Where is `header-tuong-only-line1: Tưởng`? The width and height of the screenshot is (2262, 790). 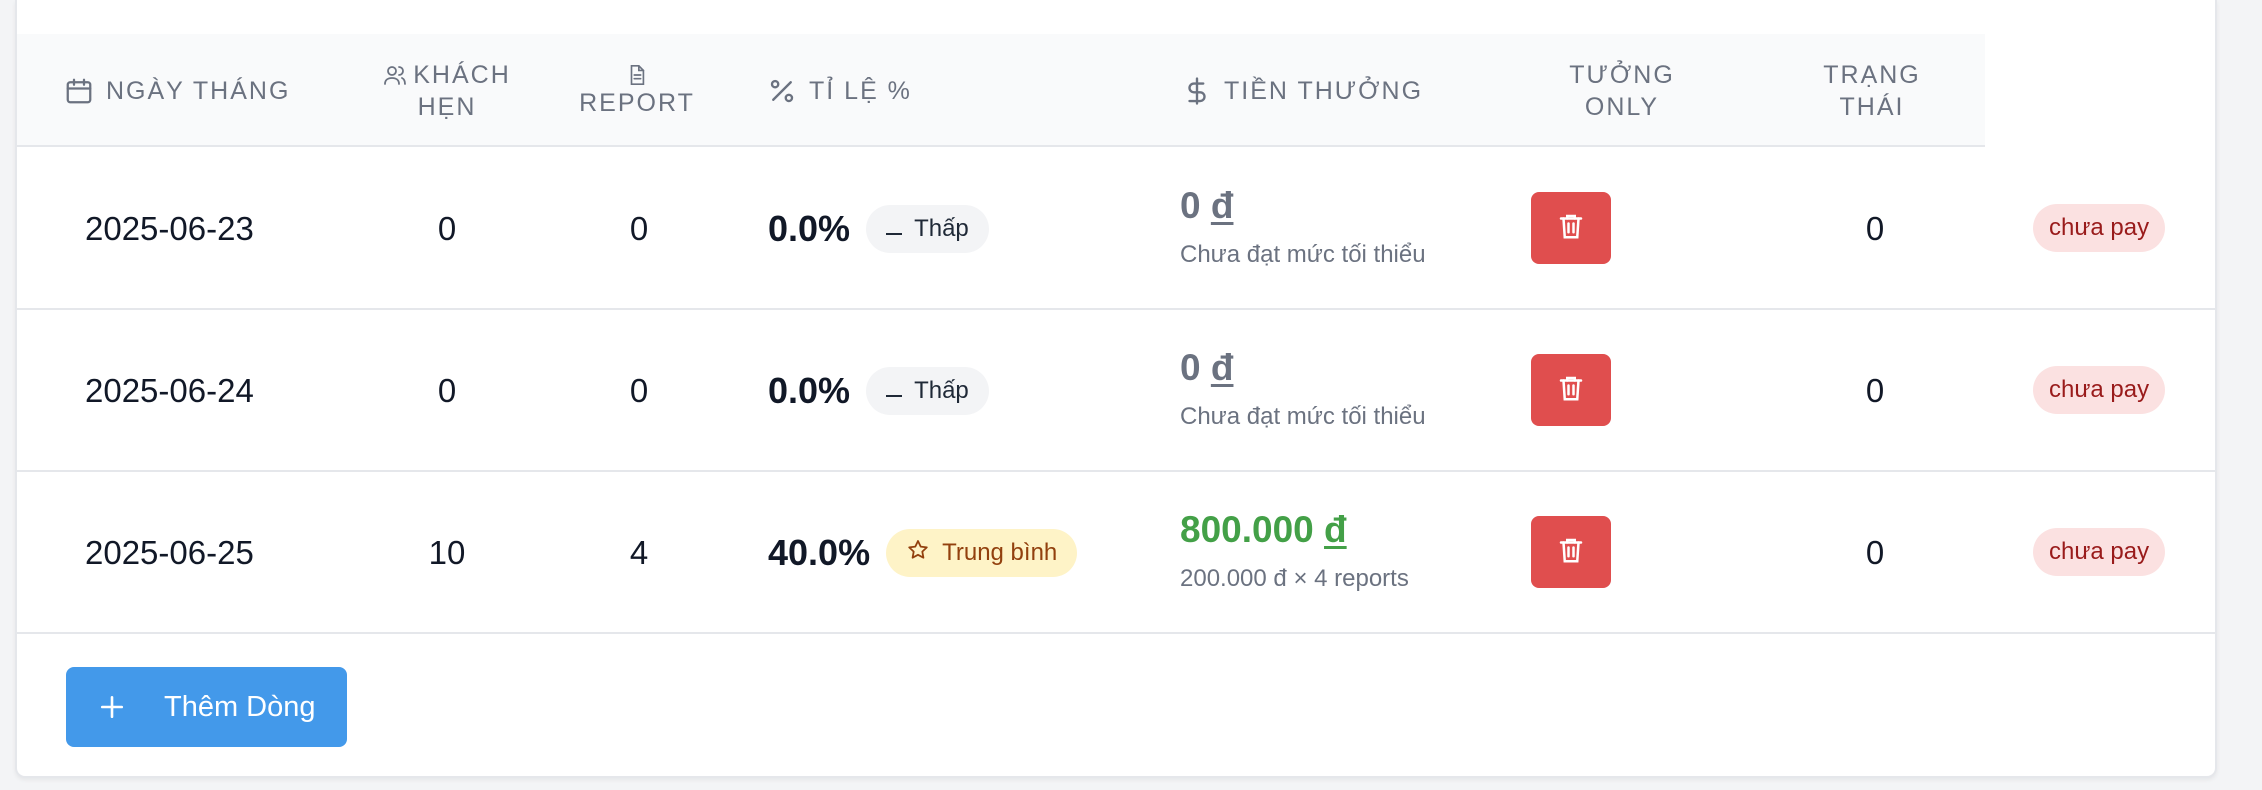
header-tuong-only-line1: Tưởng is located at coordinates (1622, 74).